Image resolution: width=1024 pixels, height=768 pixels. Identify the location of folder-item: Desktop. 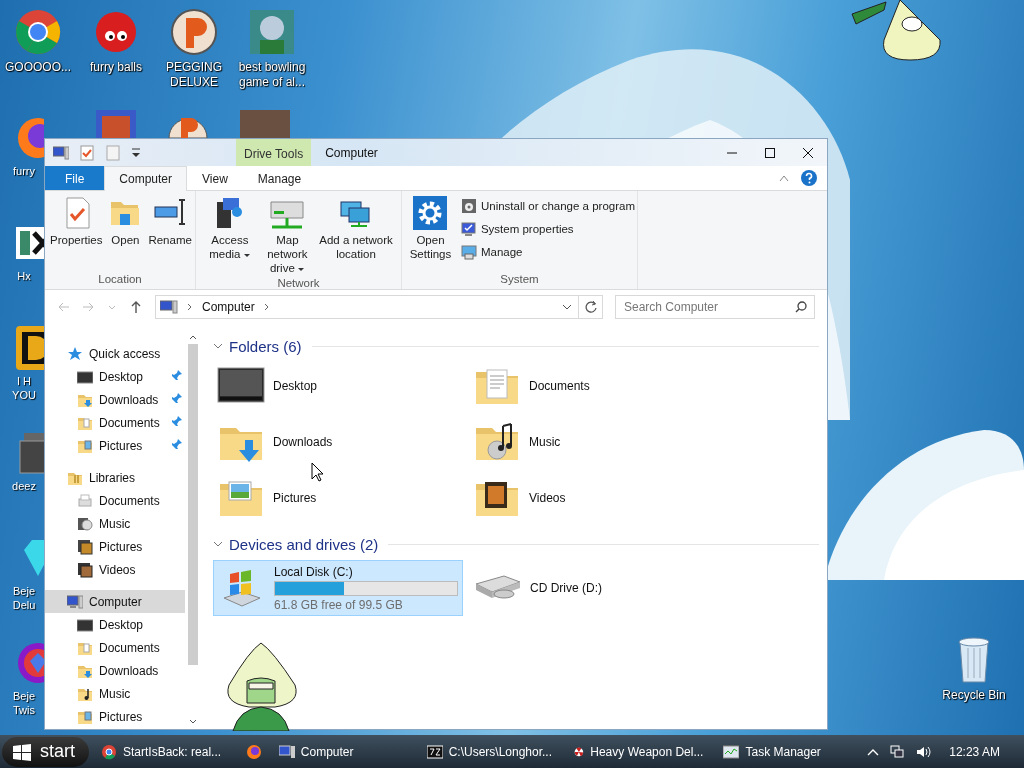
(341, 386).